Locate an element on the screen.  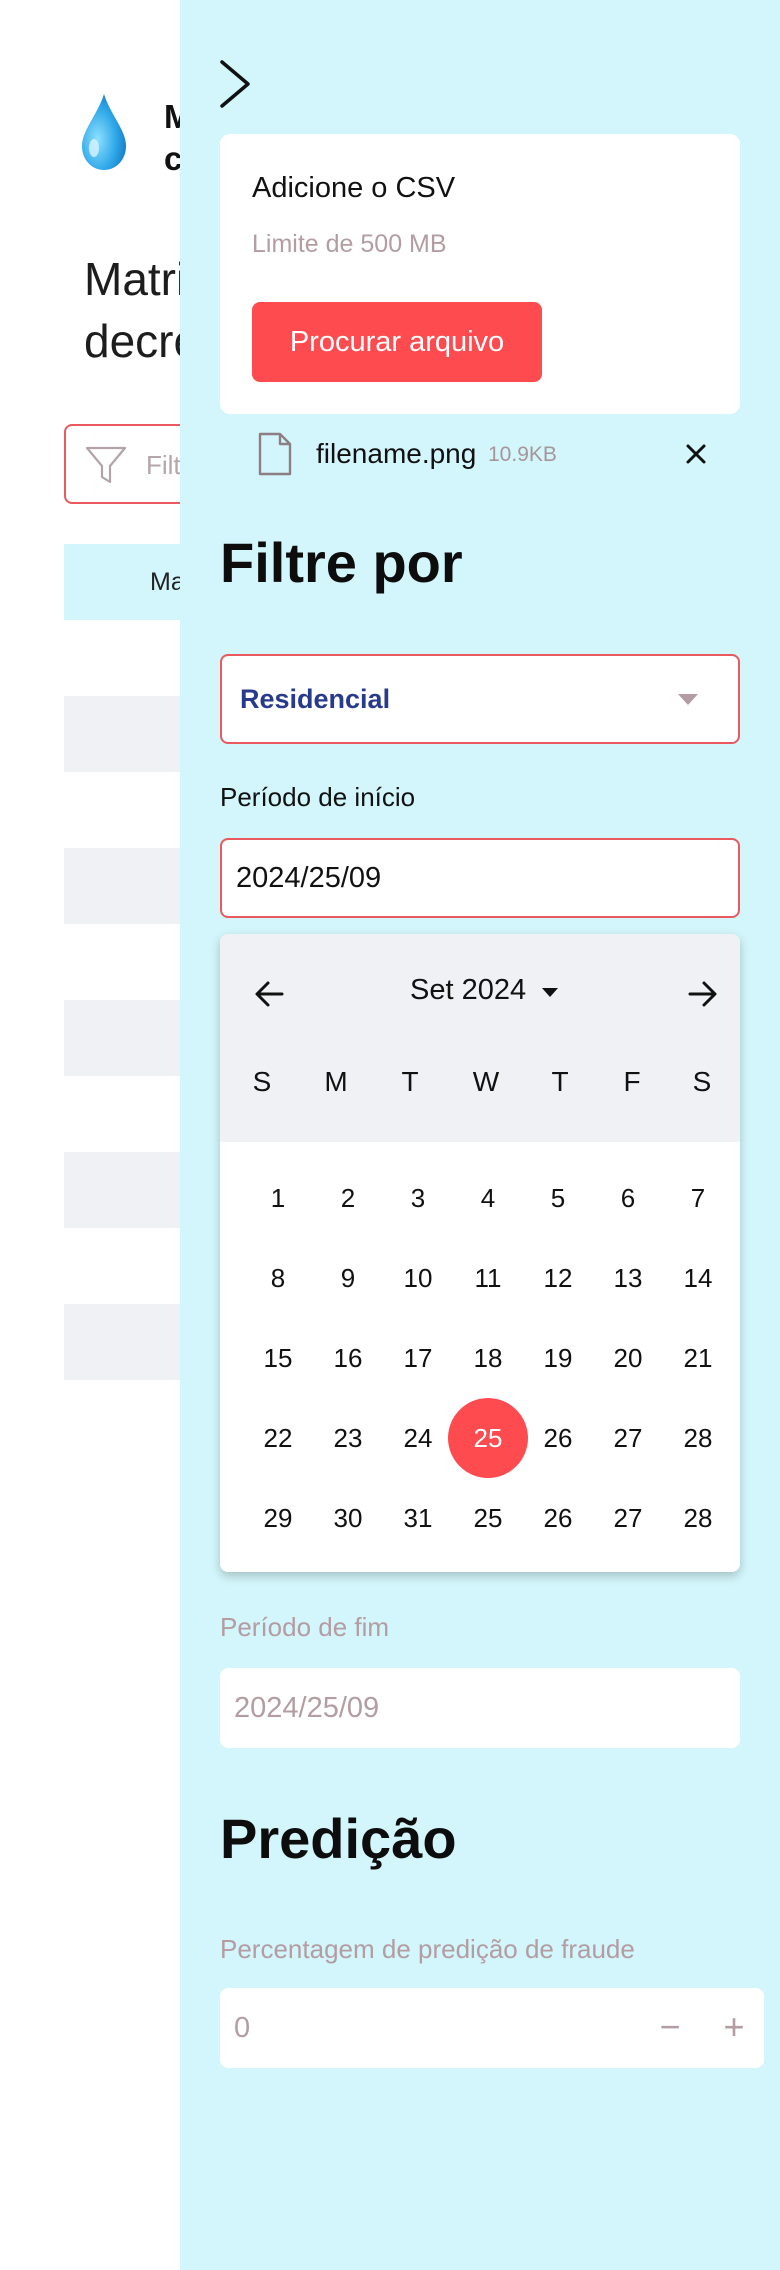
calendar-day: 11 is located at coordinates (488, 1278).